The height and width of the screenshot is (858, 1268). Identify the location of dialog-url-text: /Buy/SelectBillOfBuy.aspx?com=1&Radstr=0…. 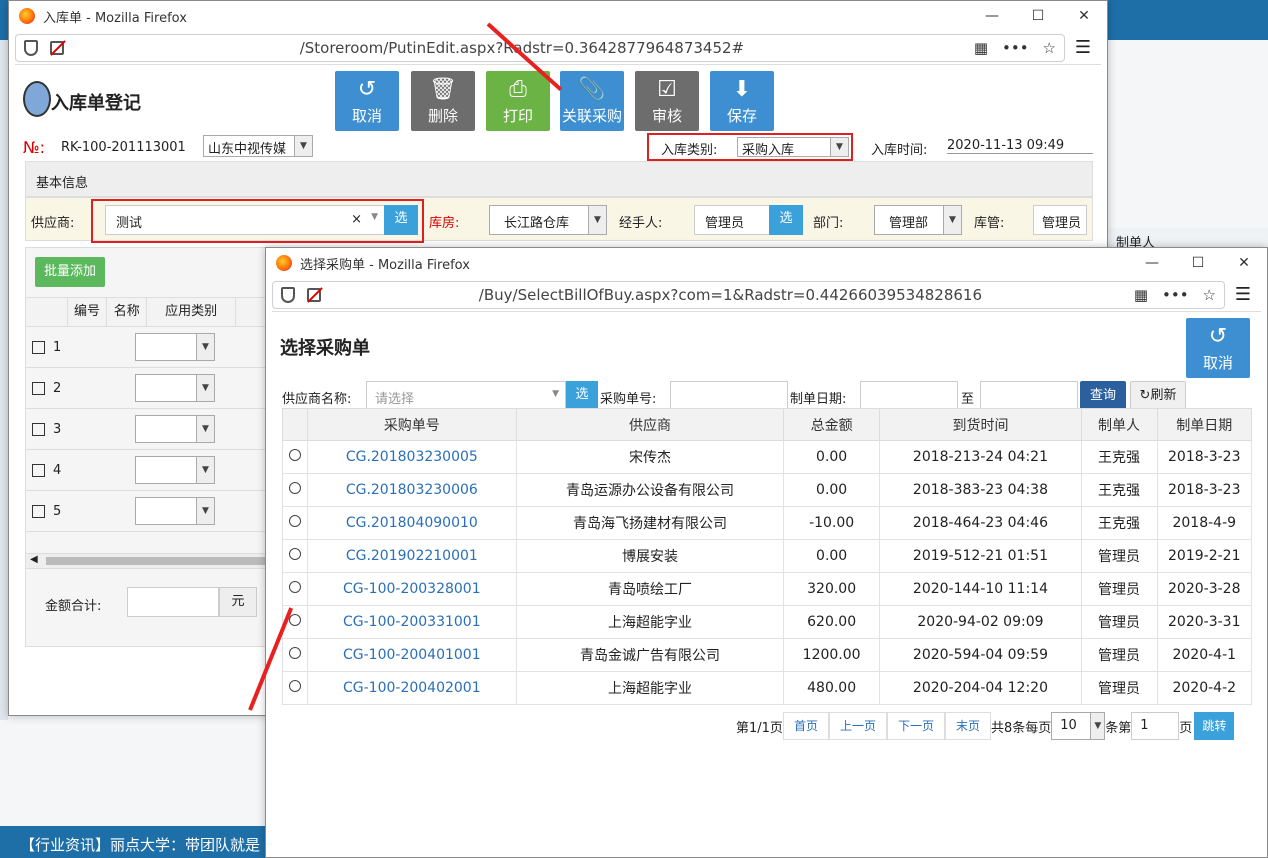
(730, 295).